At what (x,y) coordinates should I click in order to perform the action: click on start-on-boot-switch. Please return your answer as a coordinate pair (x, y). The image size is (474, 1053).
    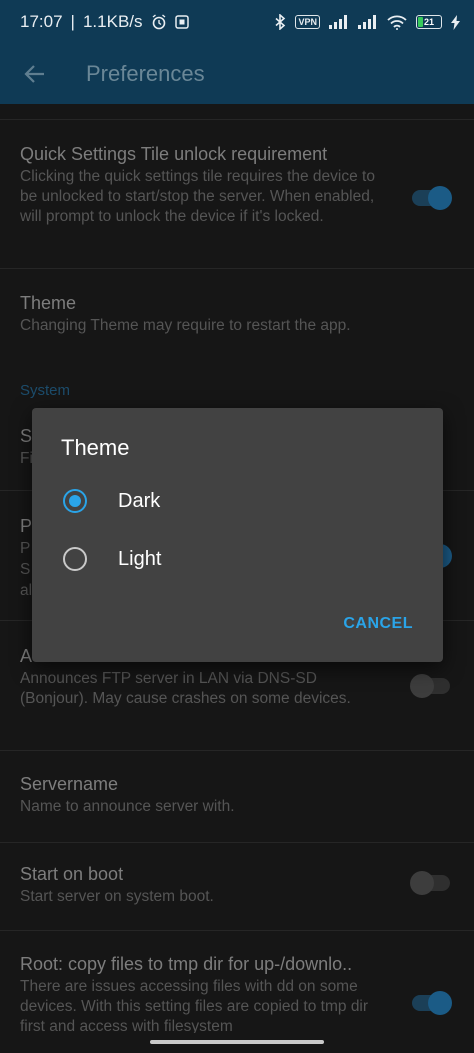
    Looking at the image, I should click on (430, 883).